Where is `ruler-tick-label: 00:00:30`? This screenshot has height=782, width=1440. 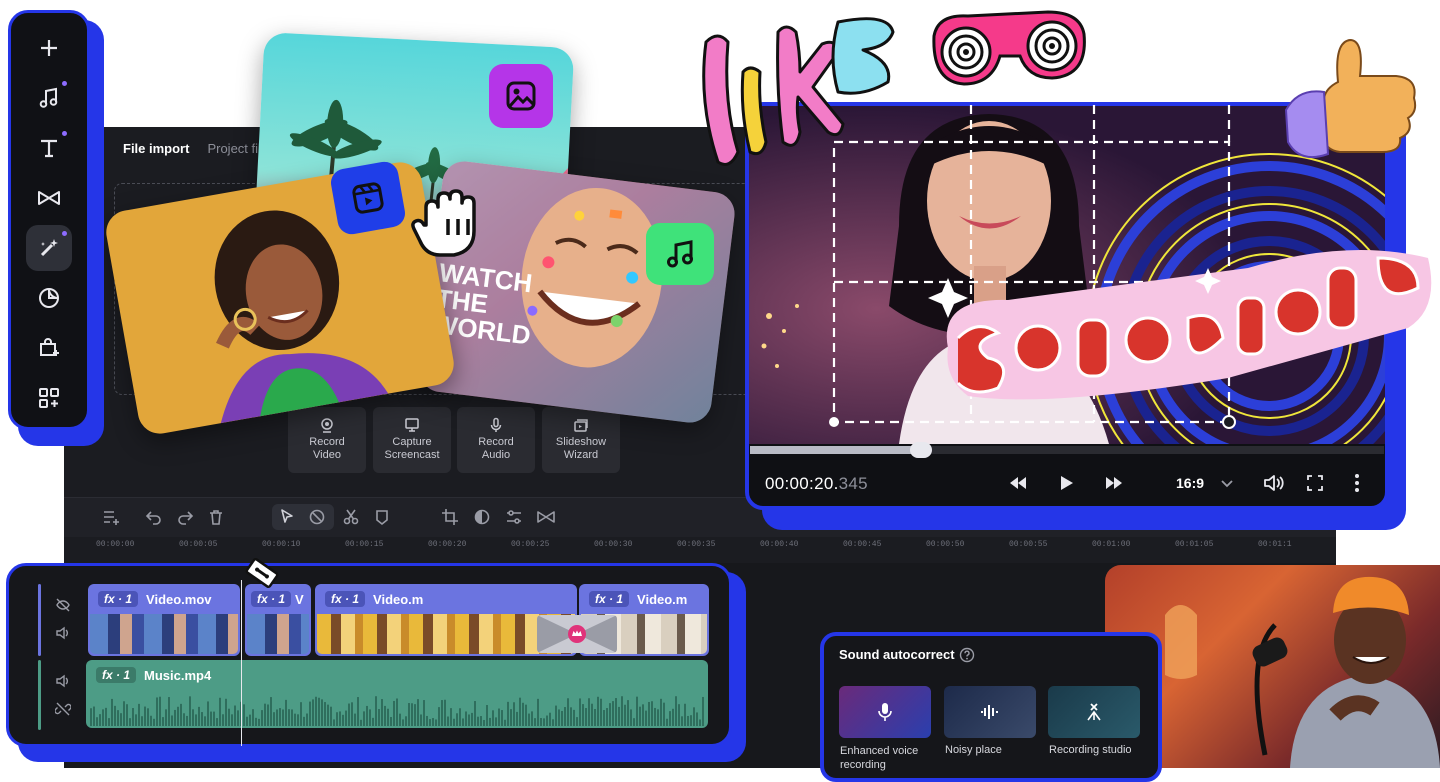
ruler-tick-label: 00:00:30 is located at coordinates (613, 544).